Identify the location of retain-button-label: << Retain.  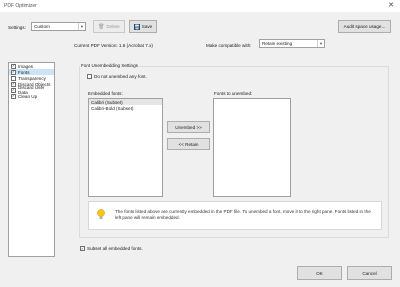
(188, 144).